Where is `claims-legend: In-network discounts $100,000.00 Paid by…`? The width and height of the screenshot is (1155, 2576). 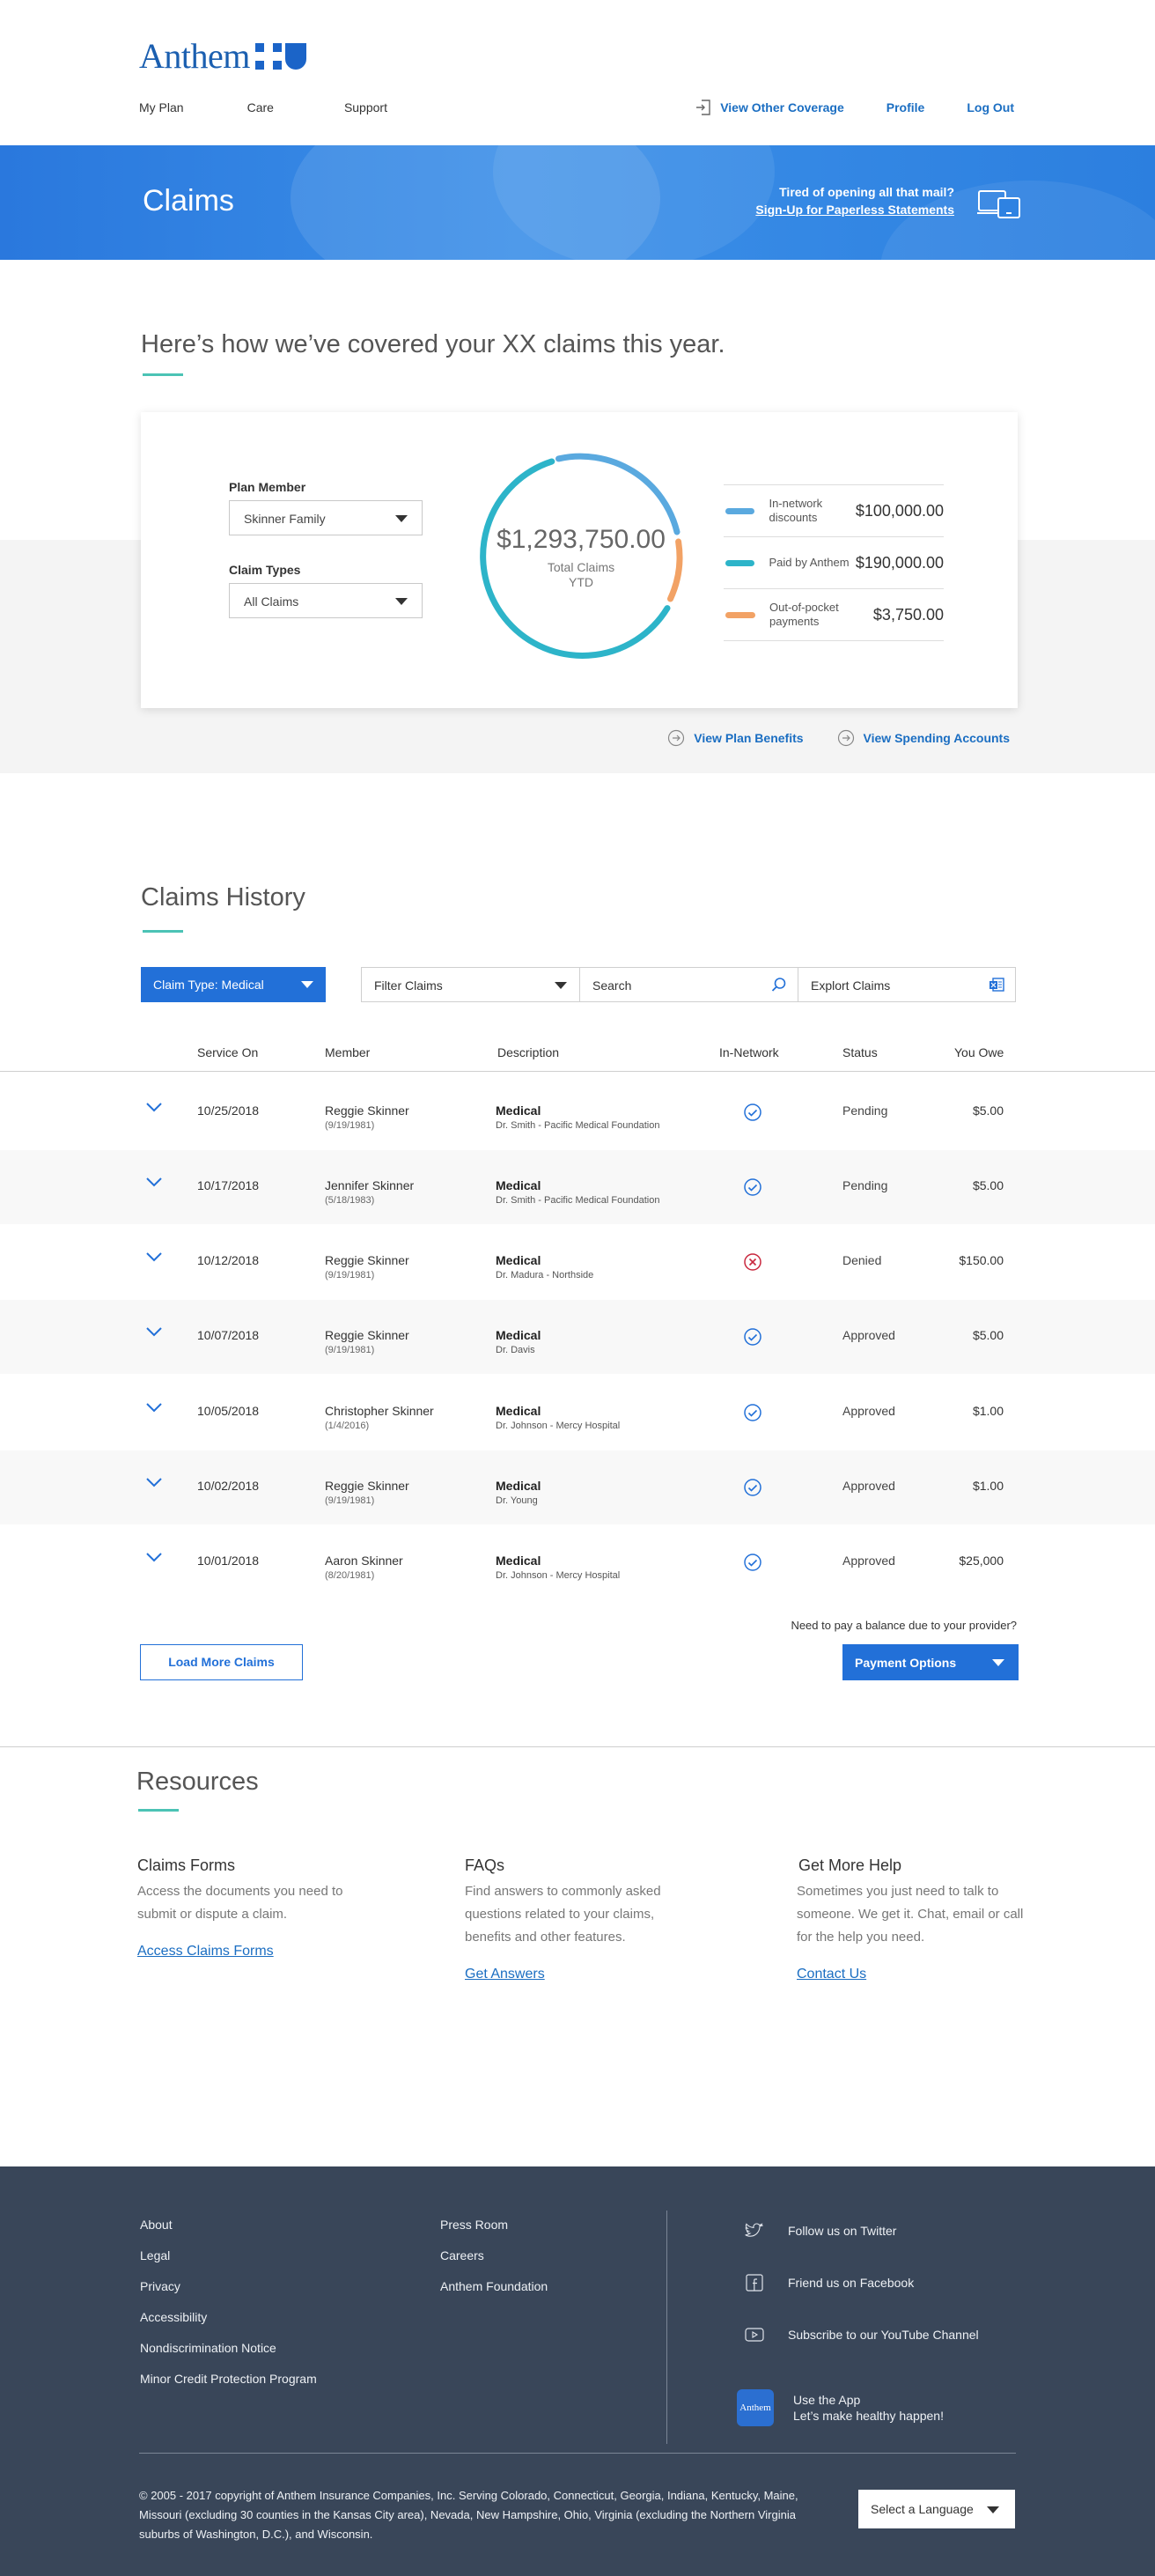
claims-legend: In-network discounts $100,000.00 Paid by… is located at coordinates (834, 562).